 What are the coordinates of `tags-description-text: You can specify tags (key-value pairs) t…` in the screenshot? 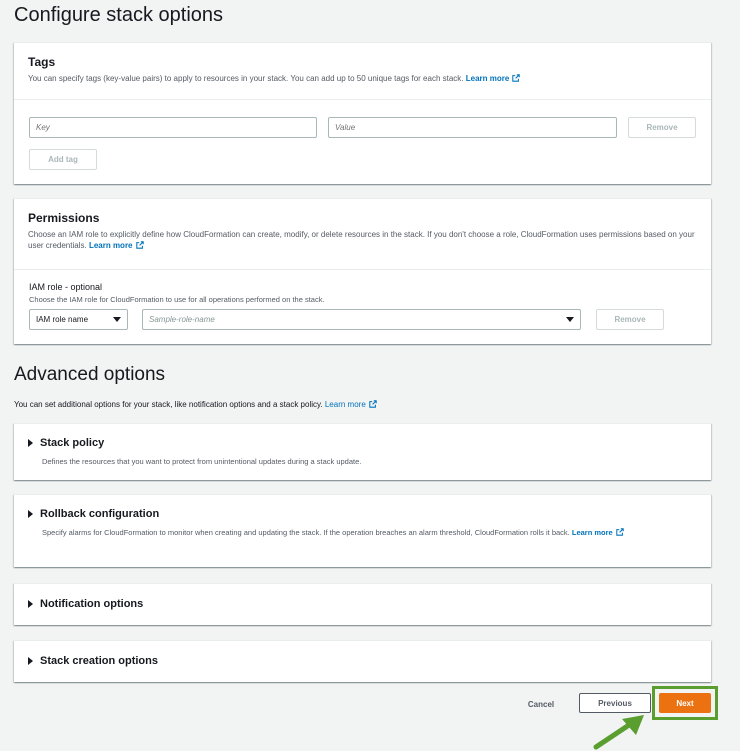 It's located at (246, 78).